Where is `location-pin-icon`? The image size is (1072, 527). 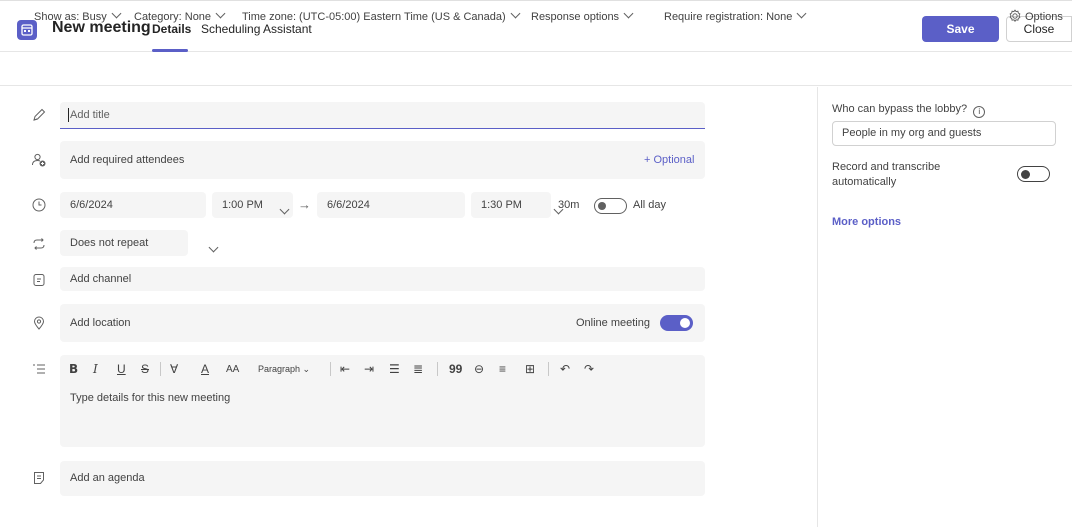
location-pin-icon is located at coordinates (39, 324).